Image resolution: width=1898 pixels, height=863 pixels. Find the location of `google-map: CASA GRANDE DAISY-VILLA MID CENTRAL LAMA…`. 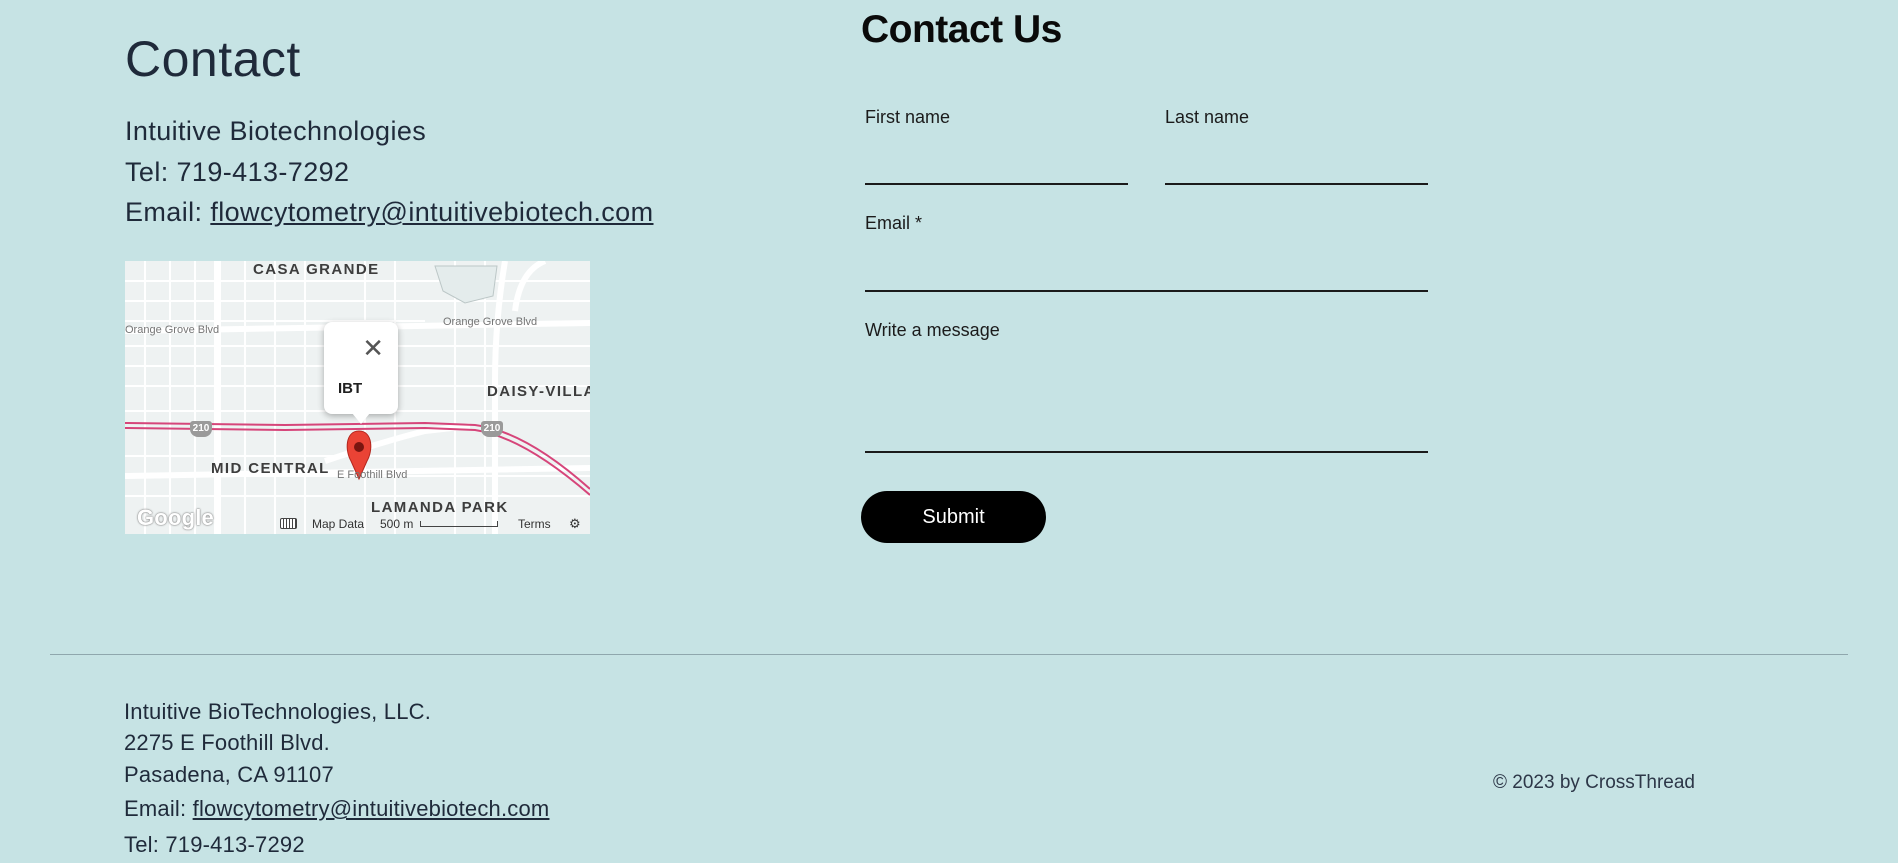

google-map: CASA GRANDE DAISY-VILLA MID CENTRAL LAMA… is located at coordinates (357, 397).